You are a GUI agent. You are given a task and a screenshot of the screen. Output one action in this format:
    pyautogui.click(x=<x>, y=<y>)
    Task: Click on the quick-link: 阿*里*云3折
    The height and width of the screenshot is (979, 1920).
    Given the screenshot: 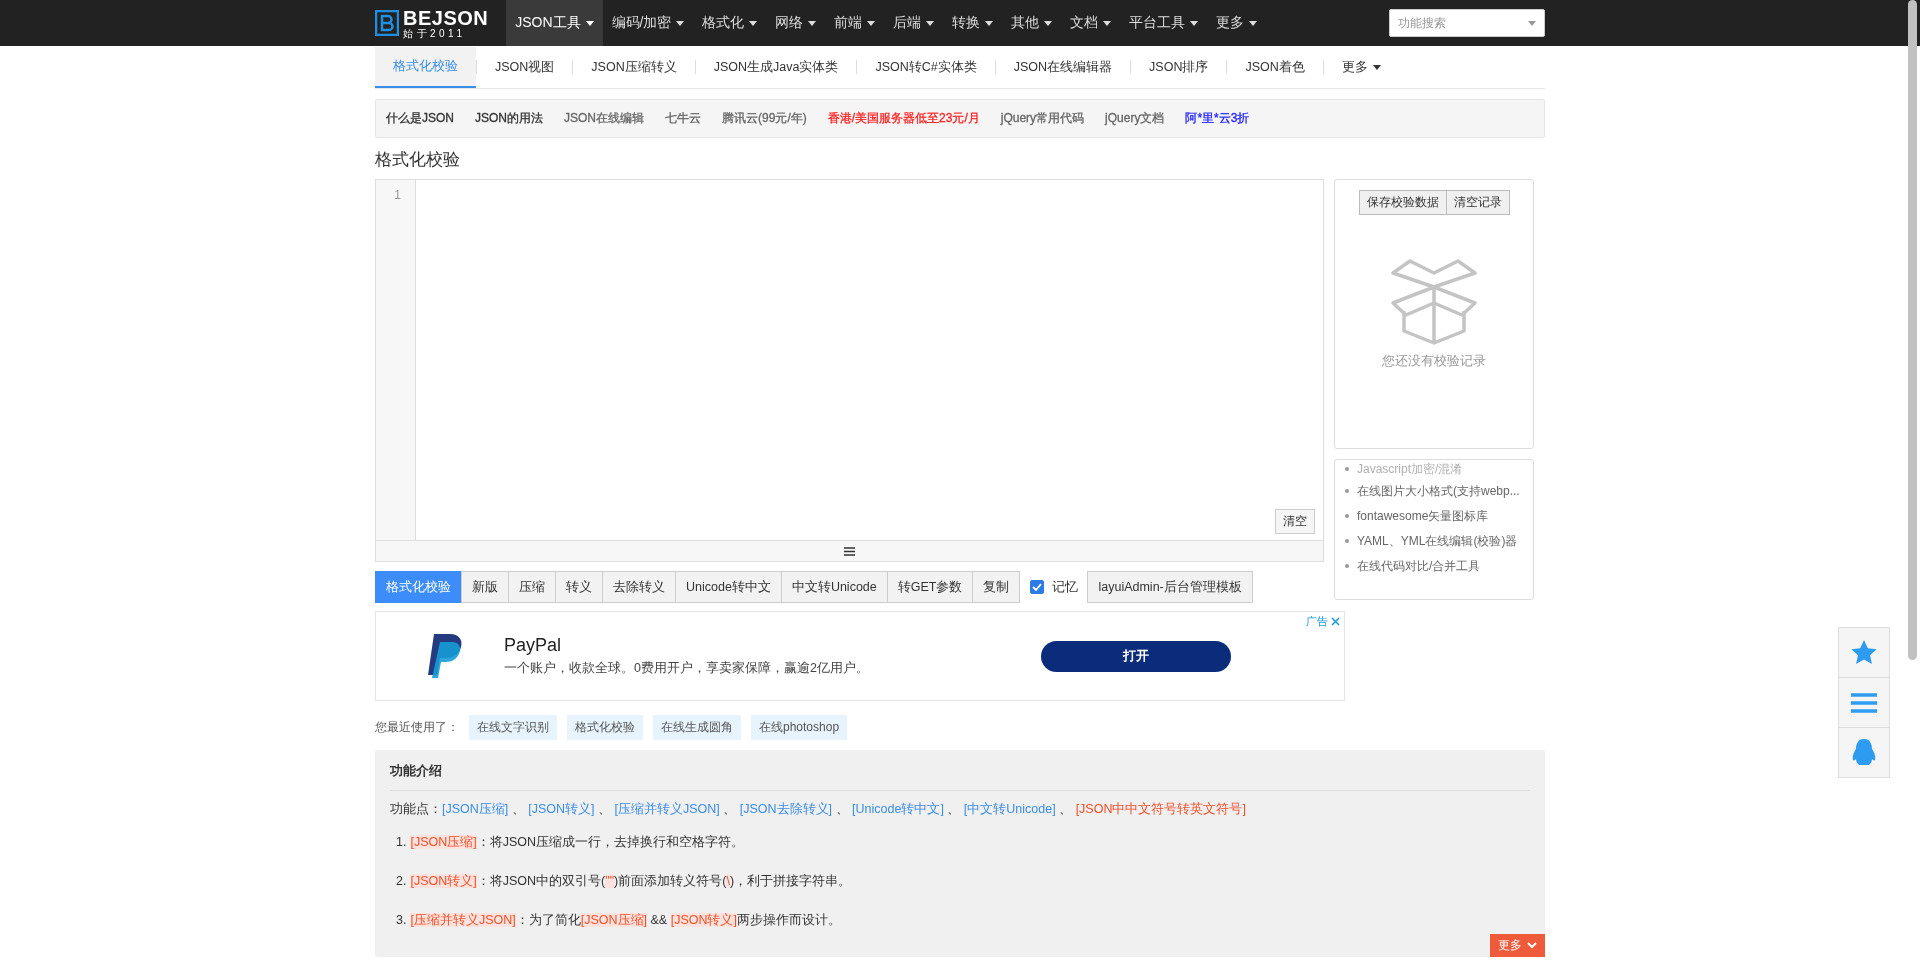 What is the action you would take?
    pyautogui.click(x=1217, y=118)
    